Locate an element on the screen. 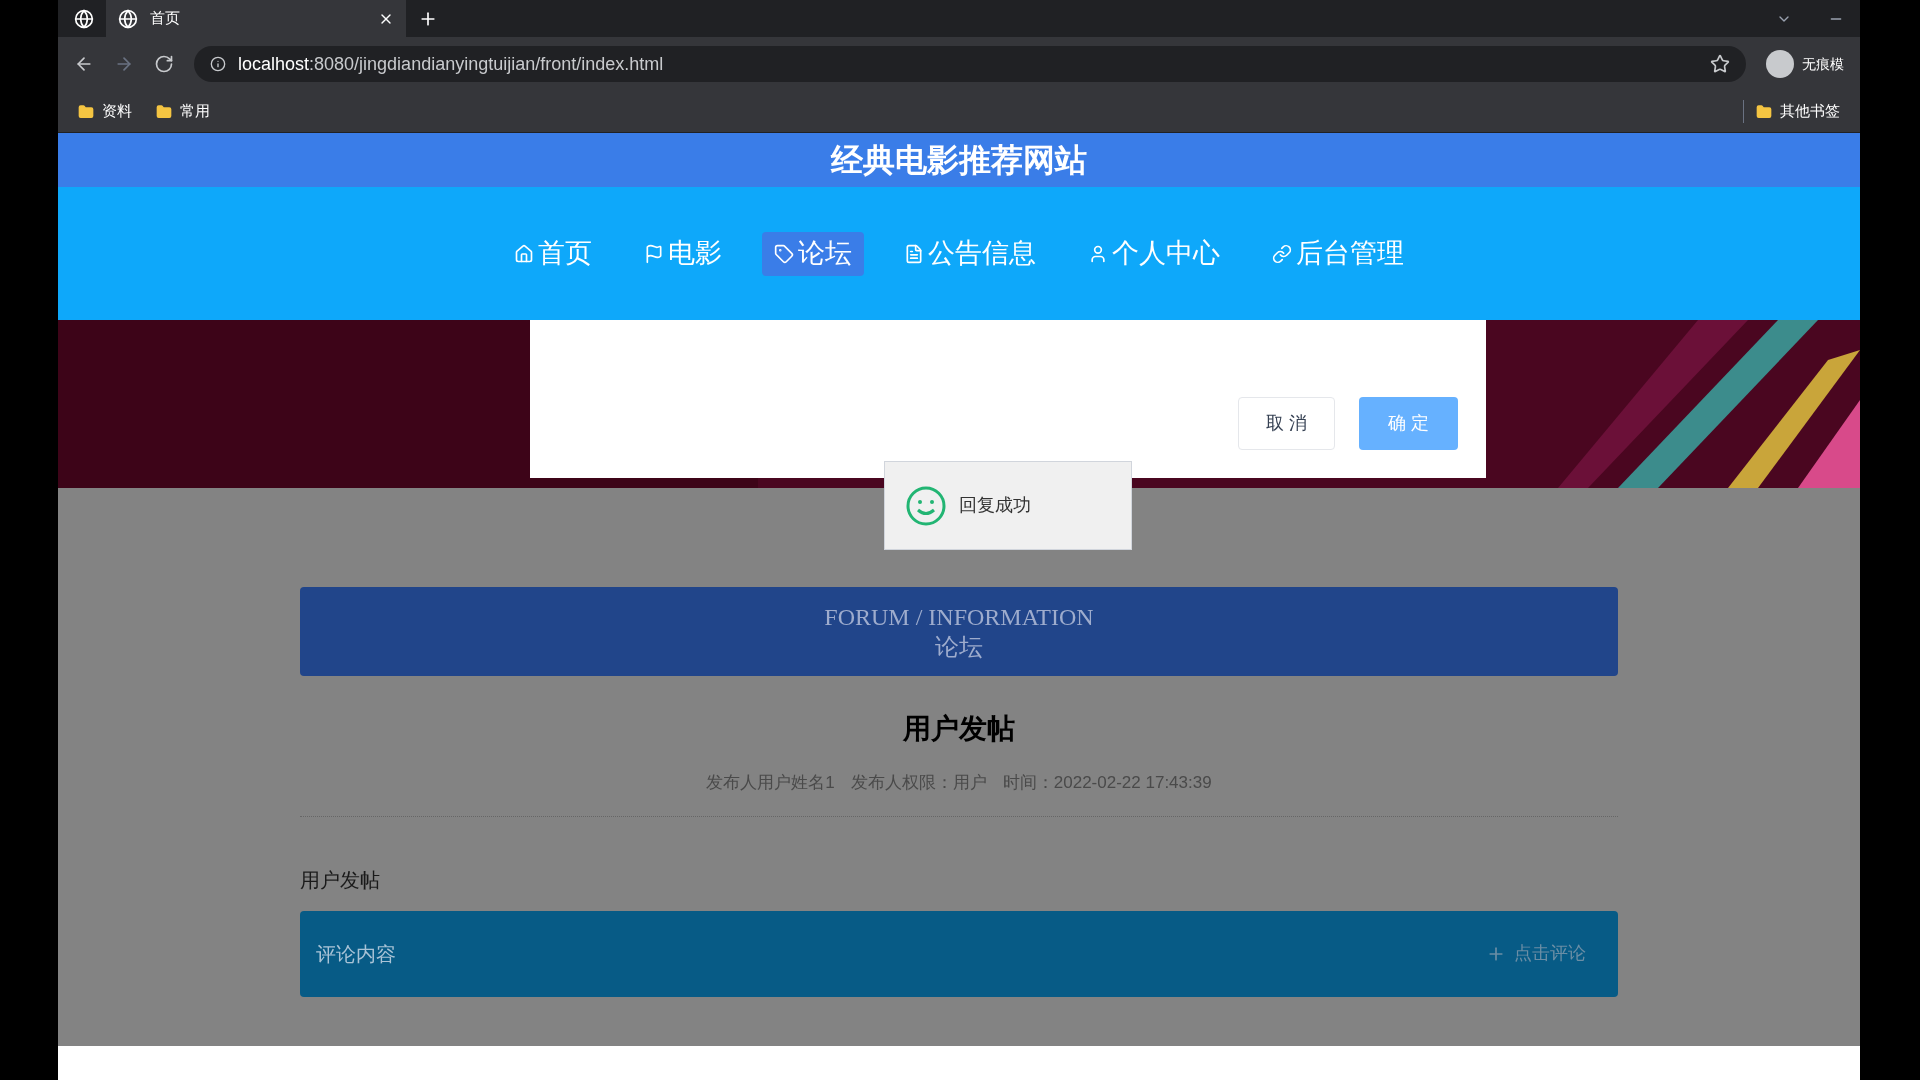  nav-item: 个人中心 is located at coordinates (1154, 253).